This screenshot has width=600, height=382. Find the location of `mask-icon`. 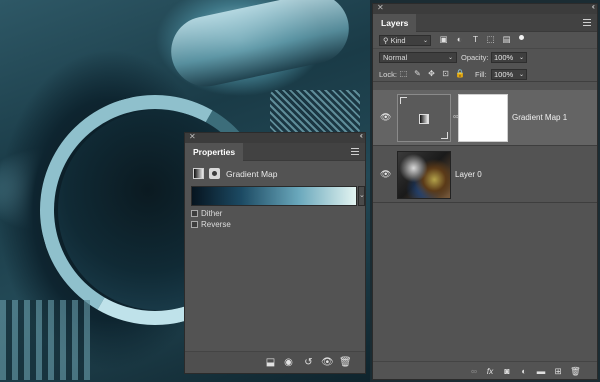

mask-icon is located at coordinates (214, 173).